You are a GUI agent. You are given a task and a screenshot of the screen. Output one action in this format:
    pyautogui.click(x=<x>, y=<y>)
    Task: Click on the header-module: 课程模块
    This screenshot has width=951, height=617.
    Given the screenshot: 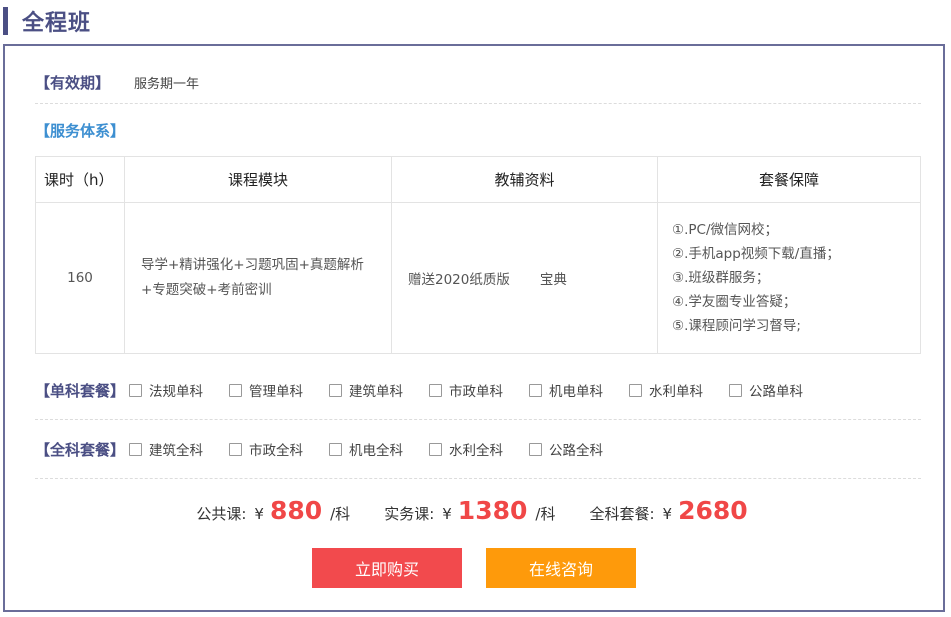 What is the action you would take?
    pyautogui.click(x=258, y=179)
    